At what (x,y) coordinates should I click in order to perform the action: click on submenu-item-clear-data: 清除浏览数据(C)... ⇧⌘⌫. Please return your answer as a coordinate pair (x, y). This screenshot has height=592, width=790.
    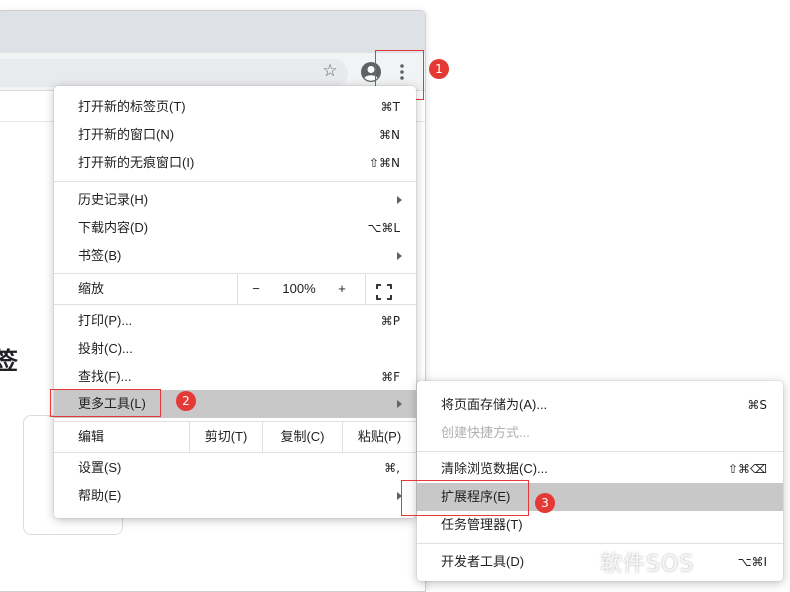
    Looking at the image, I should click on (600, 469).